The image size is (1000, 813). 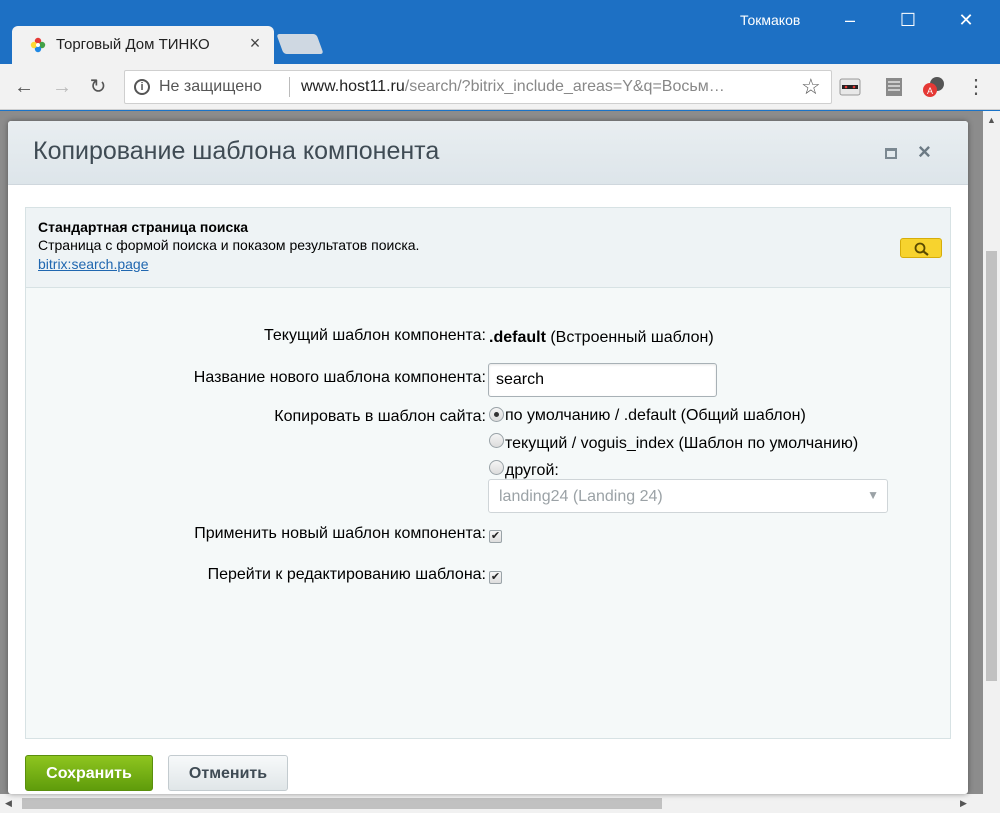 I want to click on maximize-button: ☐, so click(x=908, y=20).